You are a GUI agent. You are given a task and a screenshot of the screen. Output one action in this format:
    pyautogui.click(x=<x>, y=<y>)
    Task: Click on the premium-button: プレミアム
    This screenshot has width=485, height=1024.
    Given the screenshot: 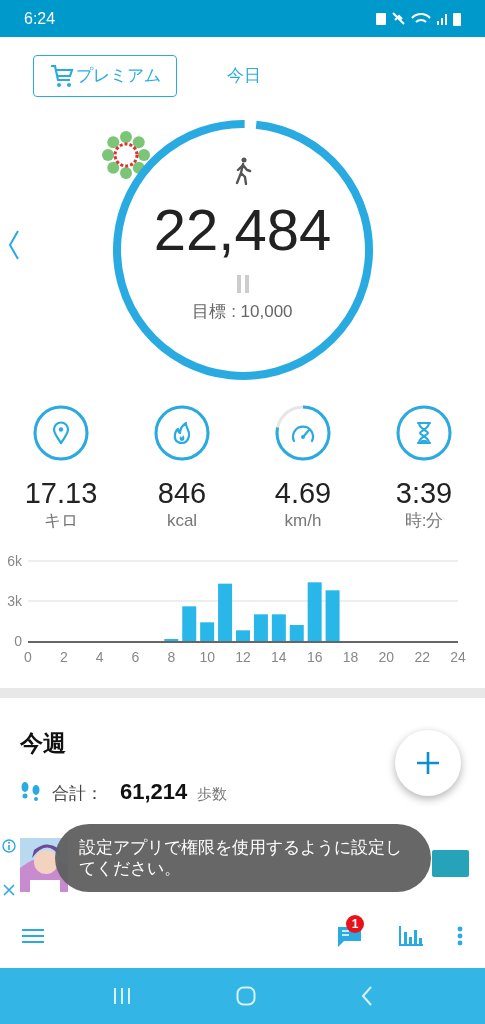 What is the action you would take?
    pyautogui.click(x=105, y=76)
    